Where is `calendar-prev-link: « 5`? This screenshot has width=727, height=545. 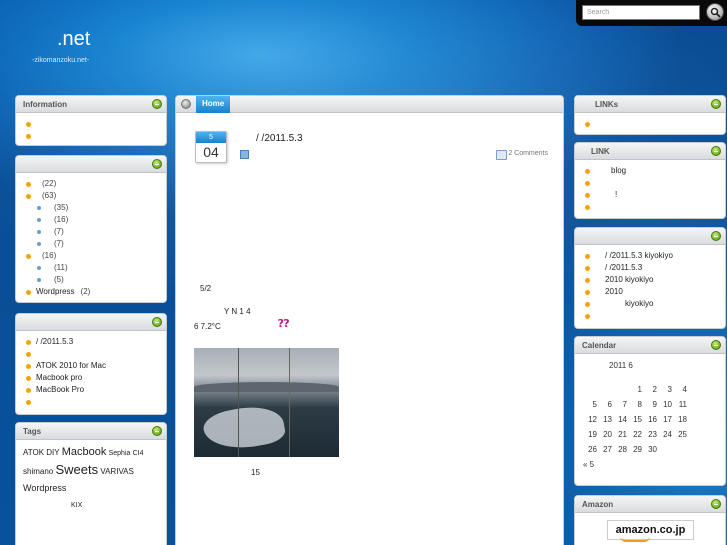 calendar-prev-link: « 5 is located at coordinates (650, 464).